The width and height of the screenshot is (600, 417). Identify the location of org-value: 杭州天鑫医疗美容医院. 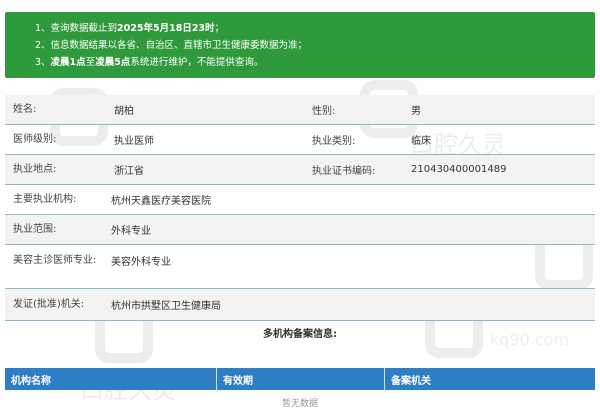
(161, 201).